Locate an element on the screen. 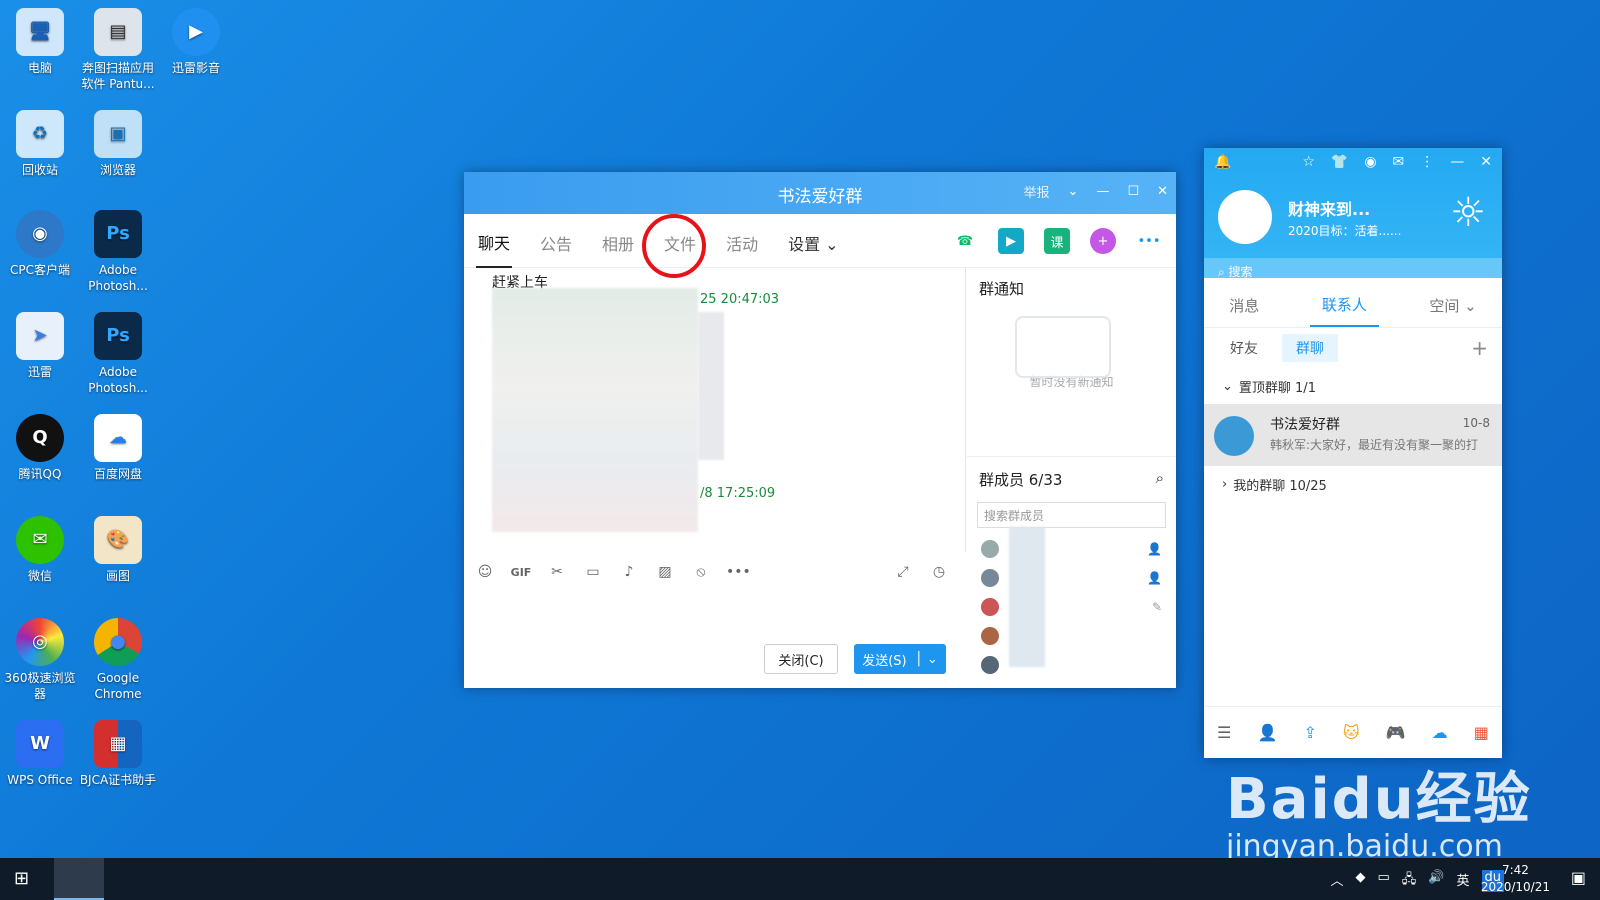  tab-messages: 消息 is located at coordinates (1244, 305).